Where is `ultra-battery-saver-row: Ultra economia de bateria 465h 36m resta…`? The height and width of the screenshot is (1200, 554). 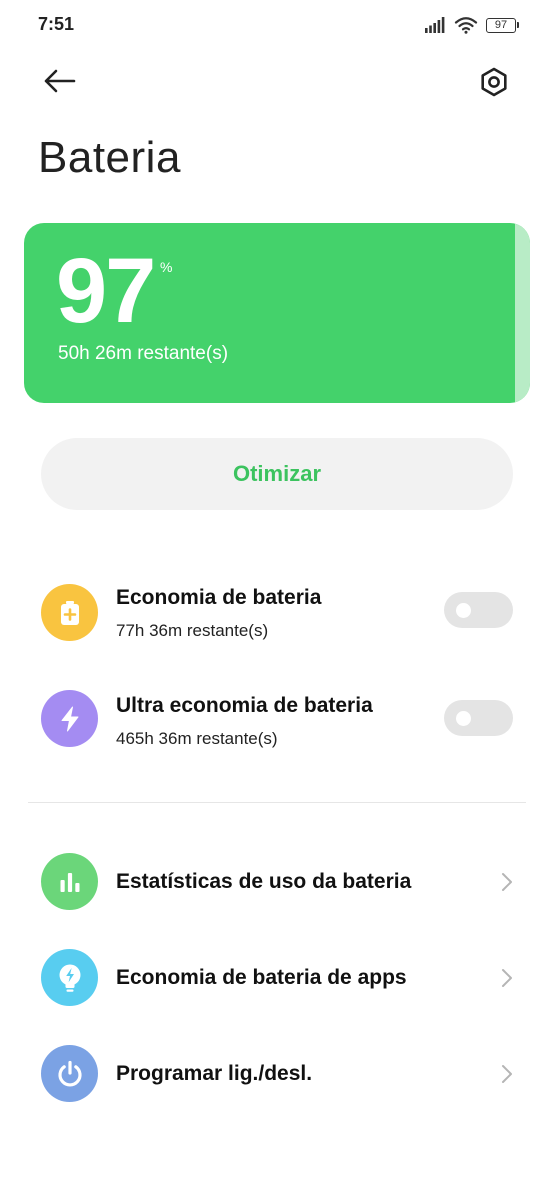
ultra-battery-saver-row: Ultra economia de bateria 465h 36m resta… is located at coordinates (277, 720).